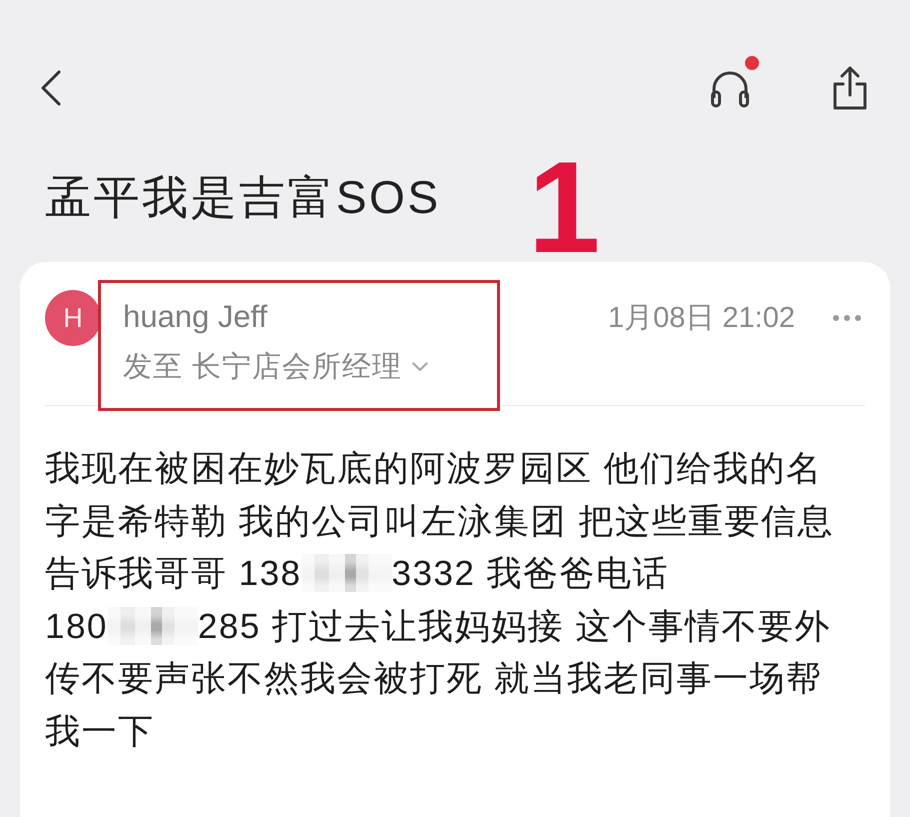  Describe the element at coordinates (531, 573) in the screenshot. I see `message-text: 3332 我爸爸电话` at that location.